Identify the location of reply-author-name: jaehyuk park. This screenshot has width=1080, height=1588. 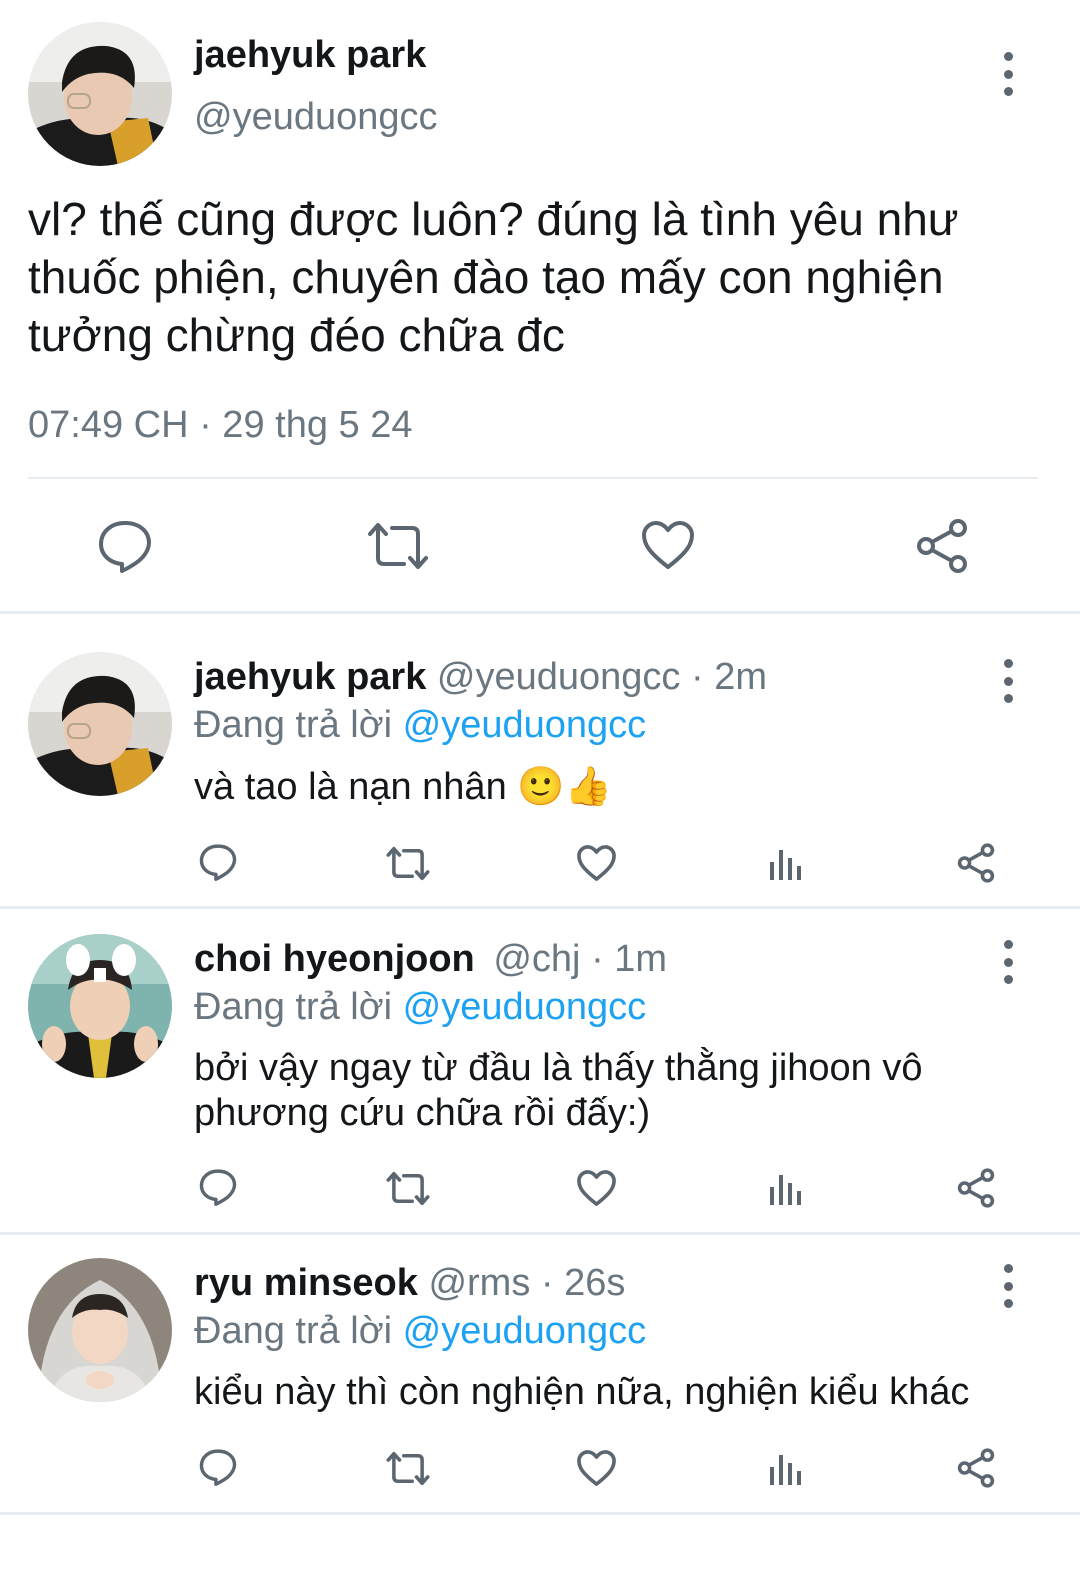
(310, 677).